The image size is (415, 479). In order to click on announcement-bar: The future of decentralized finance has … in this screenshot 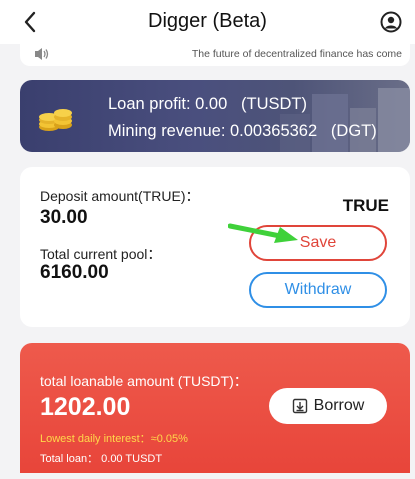, I will do `click(215, 55)`.